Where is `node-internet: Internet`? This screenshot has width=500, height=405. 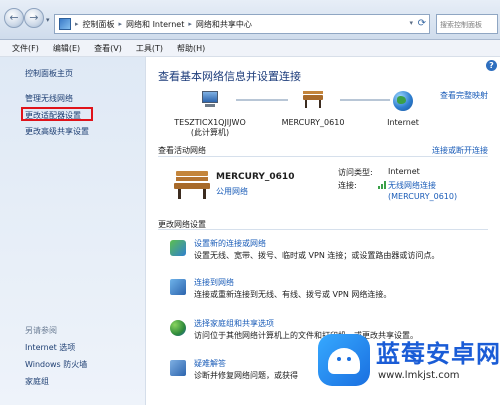
node-internet: Internet is located at coordinates (403, 109).